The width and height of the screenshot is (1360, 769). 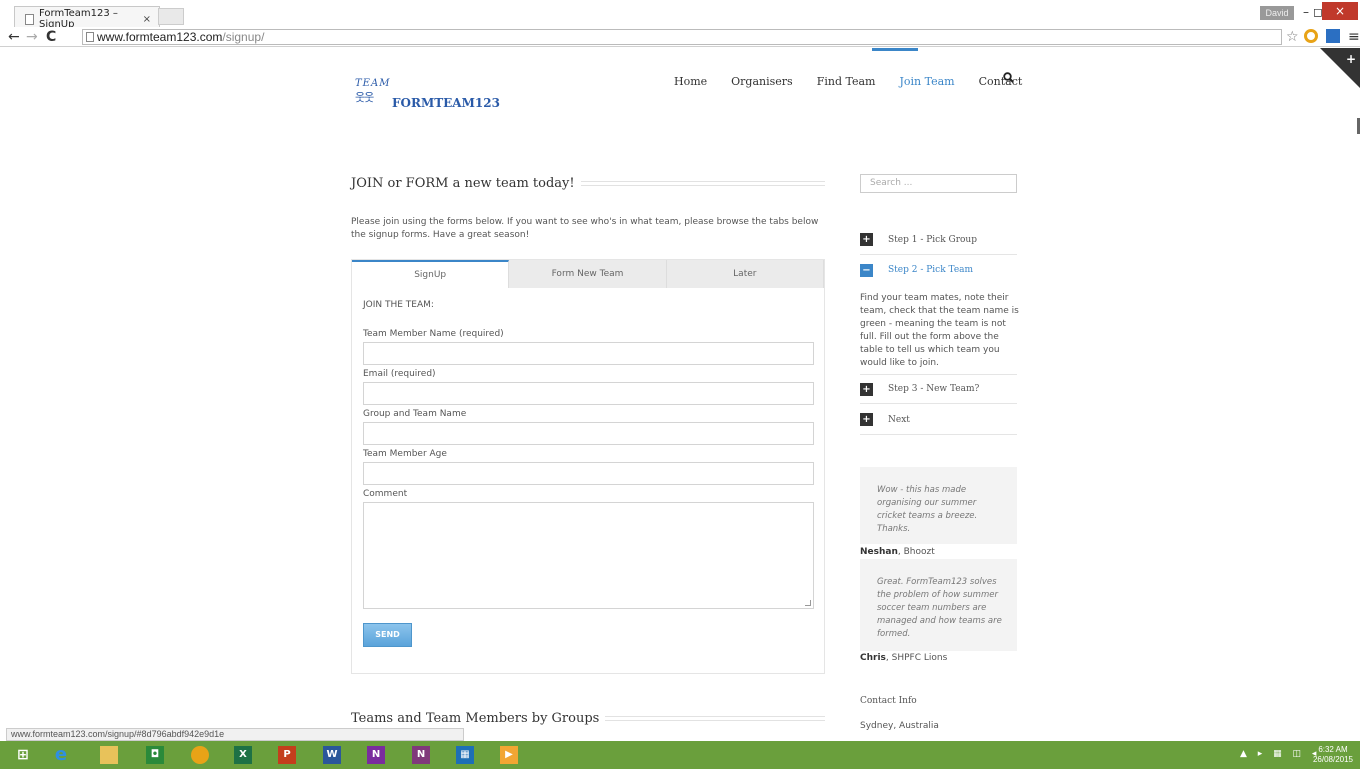 What do you see at coordinates (32, 37) in the screenshot?
I see `forward-button: →` at bounding box center [32, 37].